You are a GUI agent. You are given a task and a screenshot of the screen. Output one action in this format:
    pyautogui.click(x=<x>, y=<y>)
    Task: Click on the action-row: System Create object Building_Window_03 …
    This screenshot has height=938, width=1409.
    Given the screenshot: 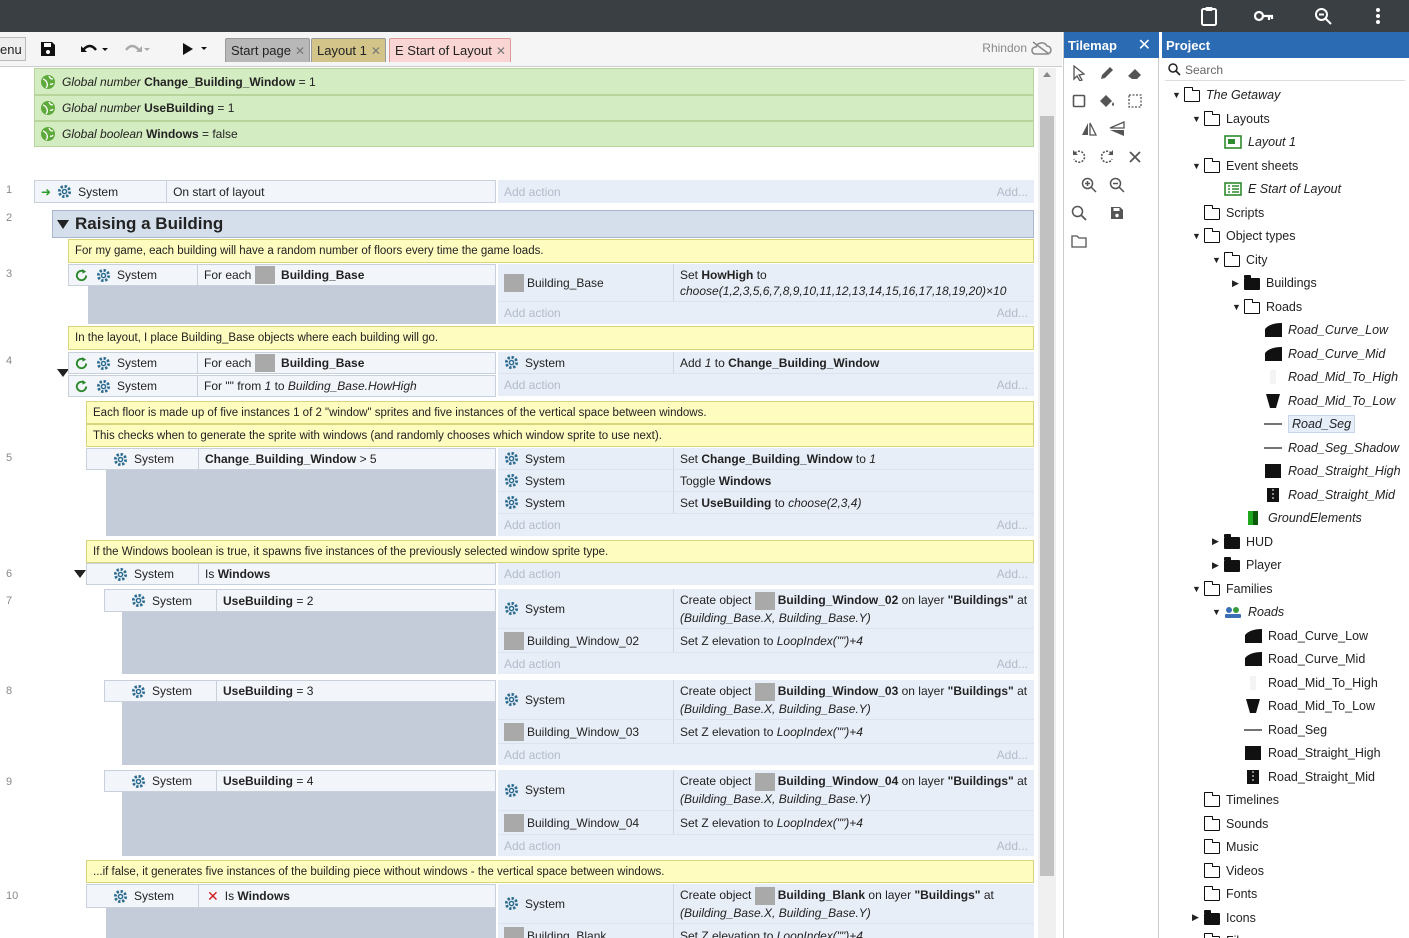 What is the action you would take?
    pyautogui.click(x=766, y=700)
    